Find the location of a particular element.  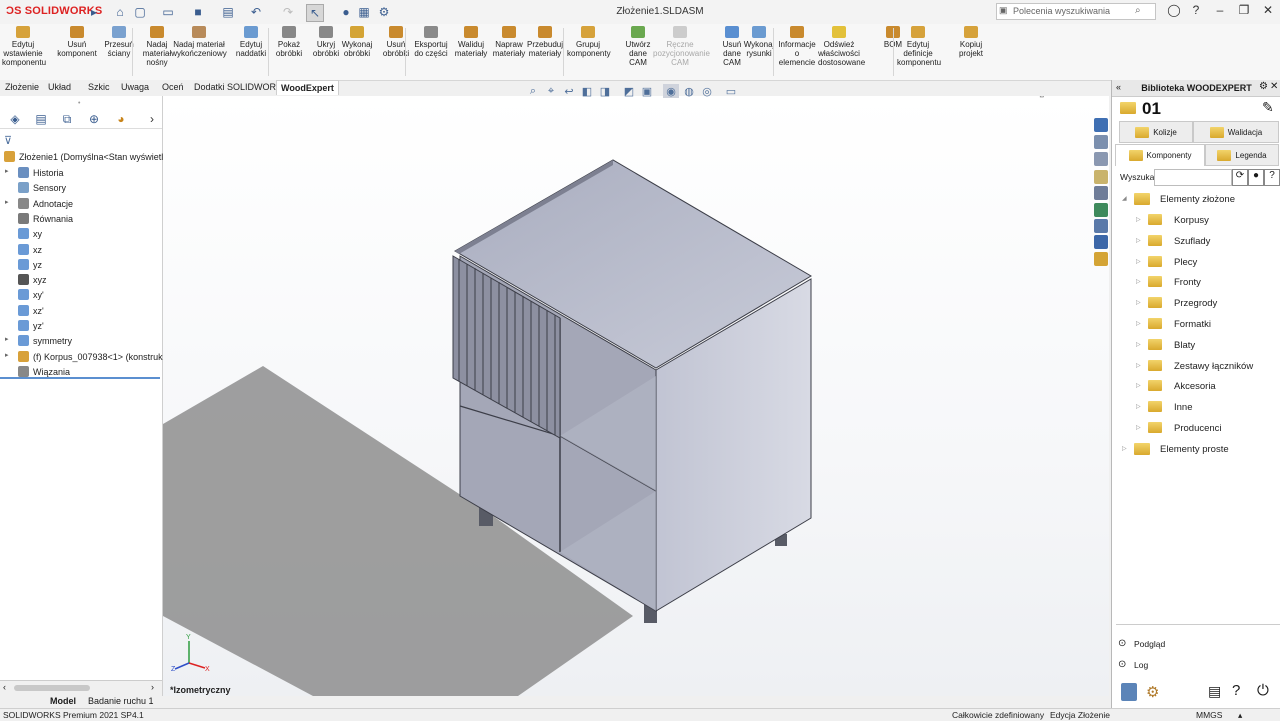

library-item-7: ▷ Blaty is located at coordinates (1196, 345).